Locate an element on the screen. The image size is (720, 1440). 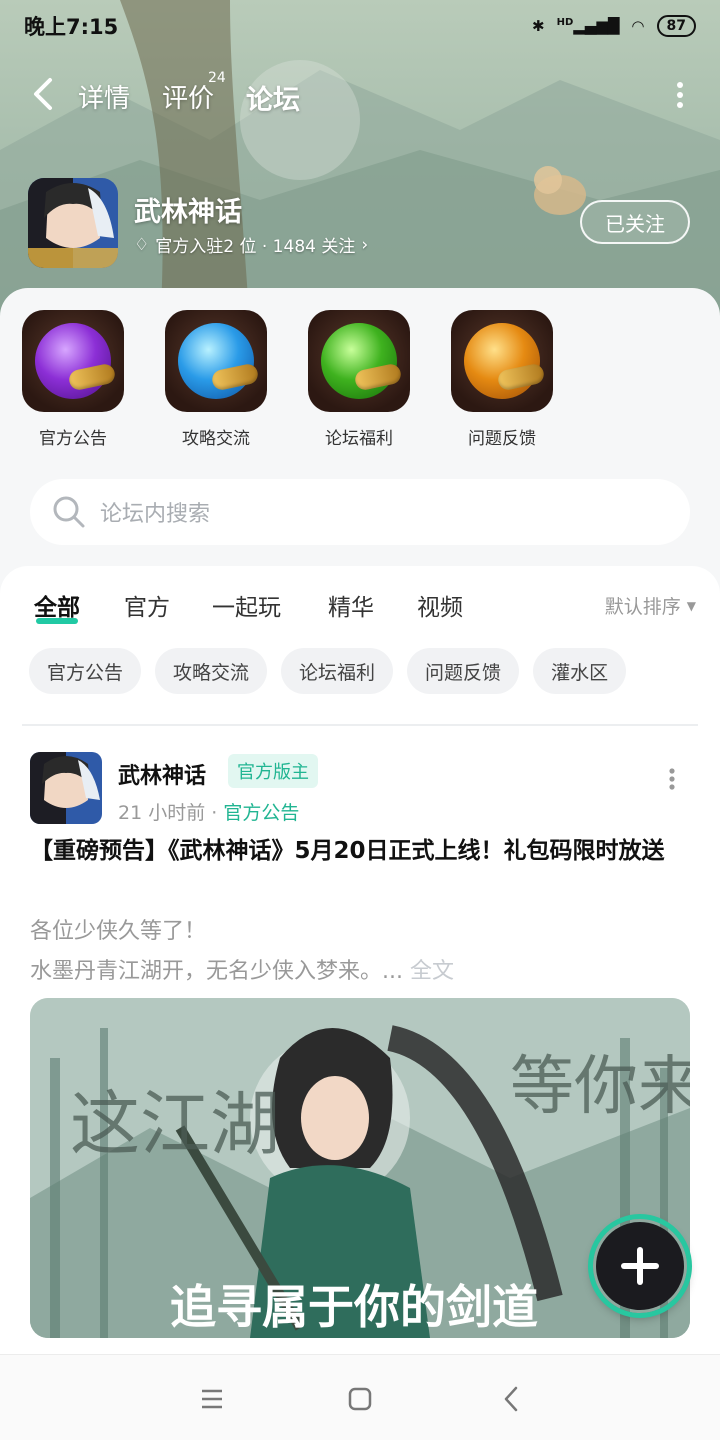
forum-search-bar: 论坛内搜索 is located at coordinates (360, 512).